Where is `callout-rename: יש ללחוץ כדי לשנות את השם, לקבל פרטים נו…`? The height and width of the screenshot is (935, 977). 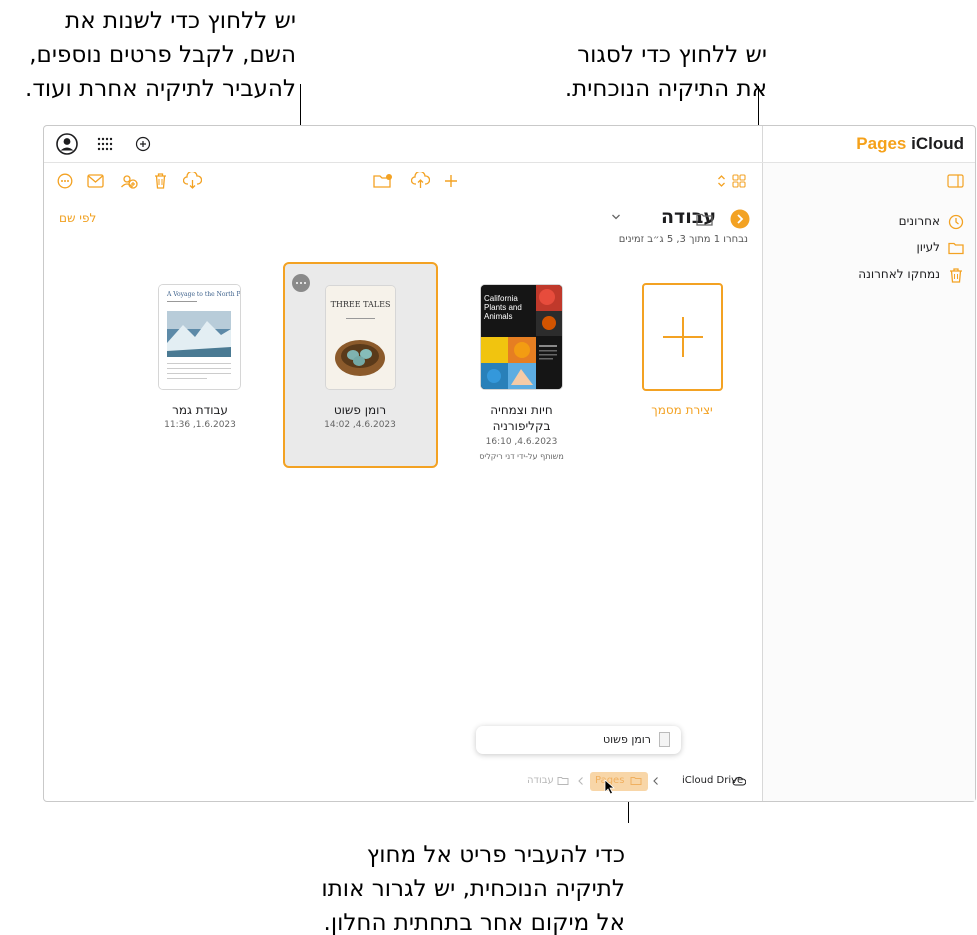
callout-rename: יש ללחוץ כדי לשנות את השם, לקבל פרטים נו… is located at coordinates (148, 55).